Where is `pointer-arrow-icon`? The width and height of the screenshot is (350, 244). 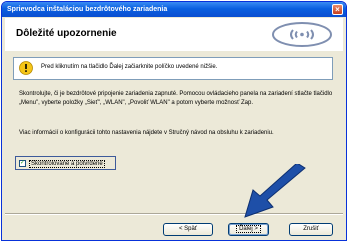
pointer-arrow-icon is located at coordinates (275, 191).